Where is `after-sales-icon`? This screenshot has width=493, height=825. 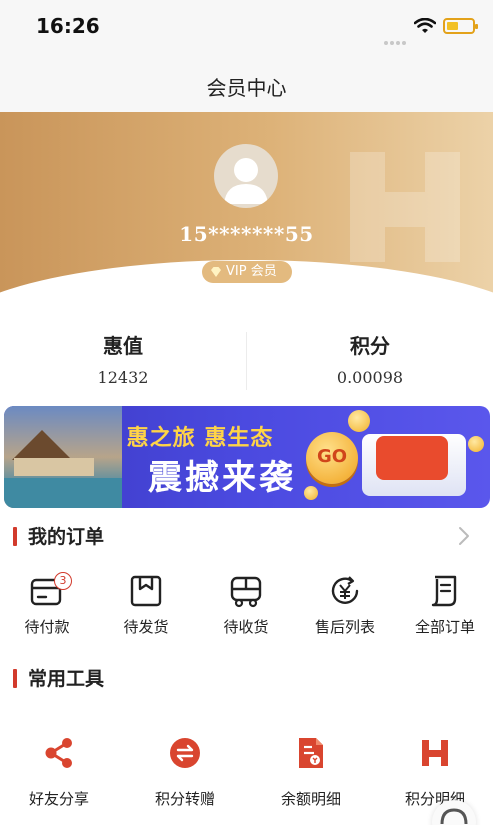
after-sales-icon is located at coordinates (345, 590).